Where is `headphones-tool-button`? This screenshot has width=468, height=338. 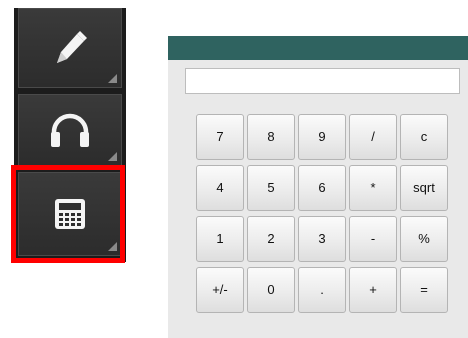
headphones-tool-button is located at coordinates (70, 130).